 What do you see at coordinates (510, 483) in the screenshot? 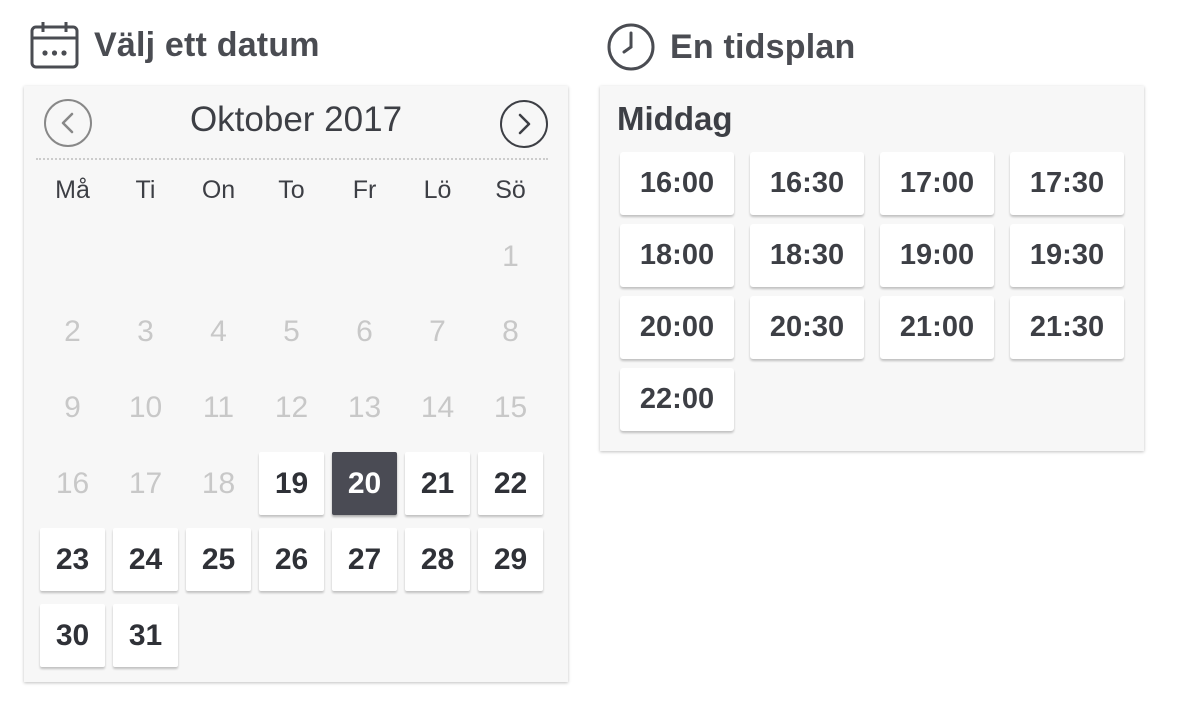
I see `calendar-day: 22` at bounding box center [510, 483].